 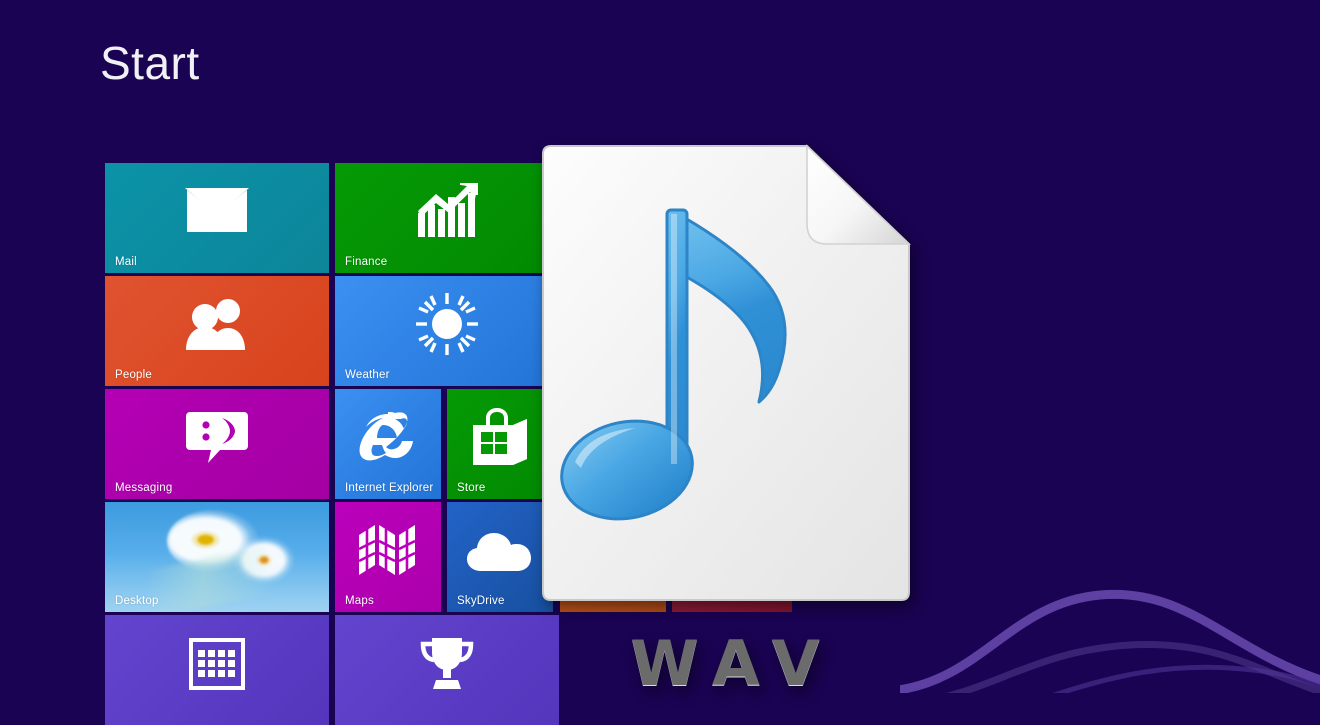 What do you see at coordinates (481, 601) in the screenshot?
I see `tile-label: SkyDrive` at bounding box center [481, 601].